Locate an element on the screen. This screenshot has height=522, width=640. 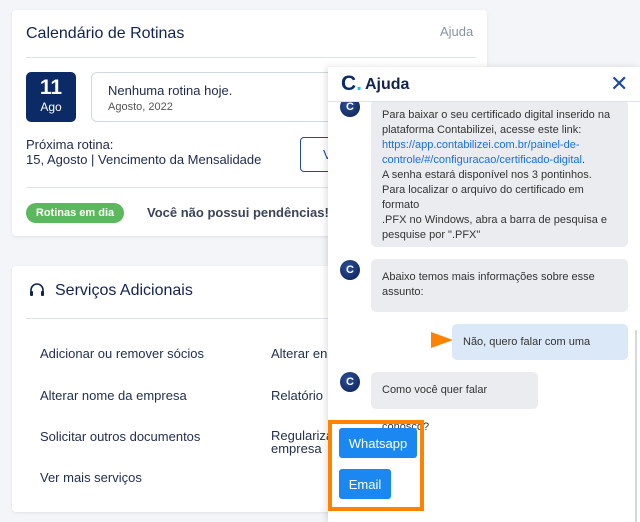
next-routine-label: Próxima rotina: is located at coordinates (70, 144).